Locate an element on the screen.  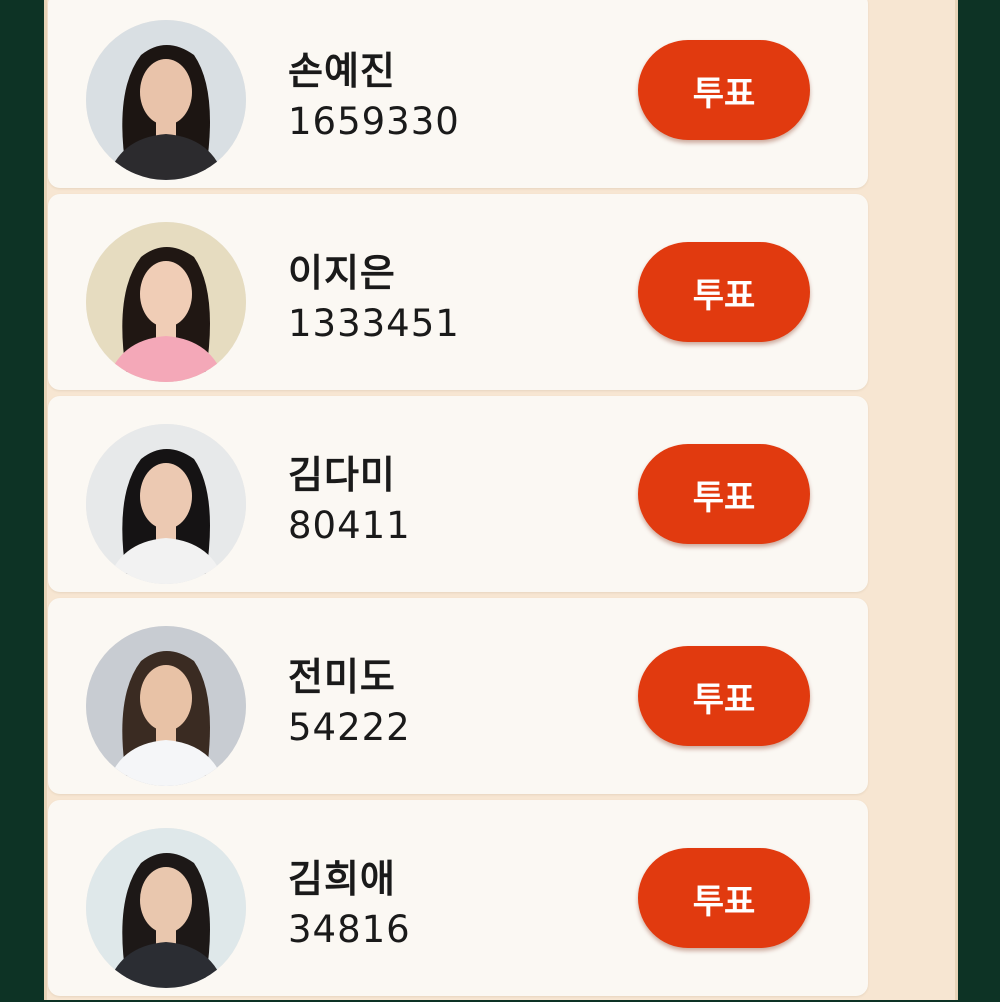
candidate-name: 이지은 is located at coordinates (342, 273).